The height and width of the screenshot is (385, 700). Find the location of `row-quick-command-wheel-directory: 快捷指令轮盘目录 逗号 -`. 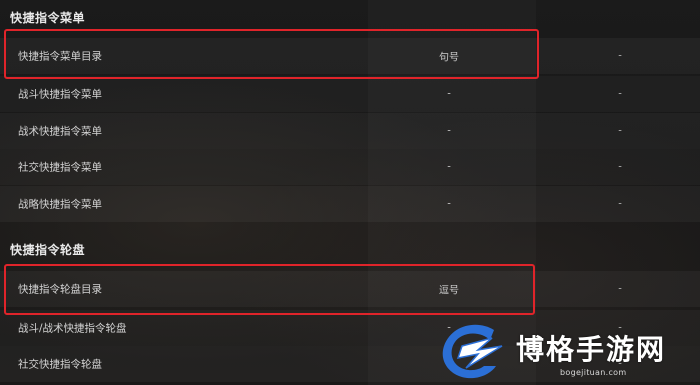

row-quick-command-wheel-directory: 快捷指令轮盘目录 逗号 - is located at coordinates (350, 289).